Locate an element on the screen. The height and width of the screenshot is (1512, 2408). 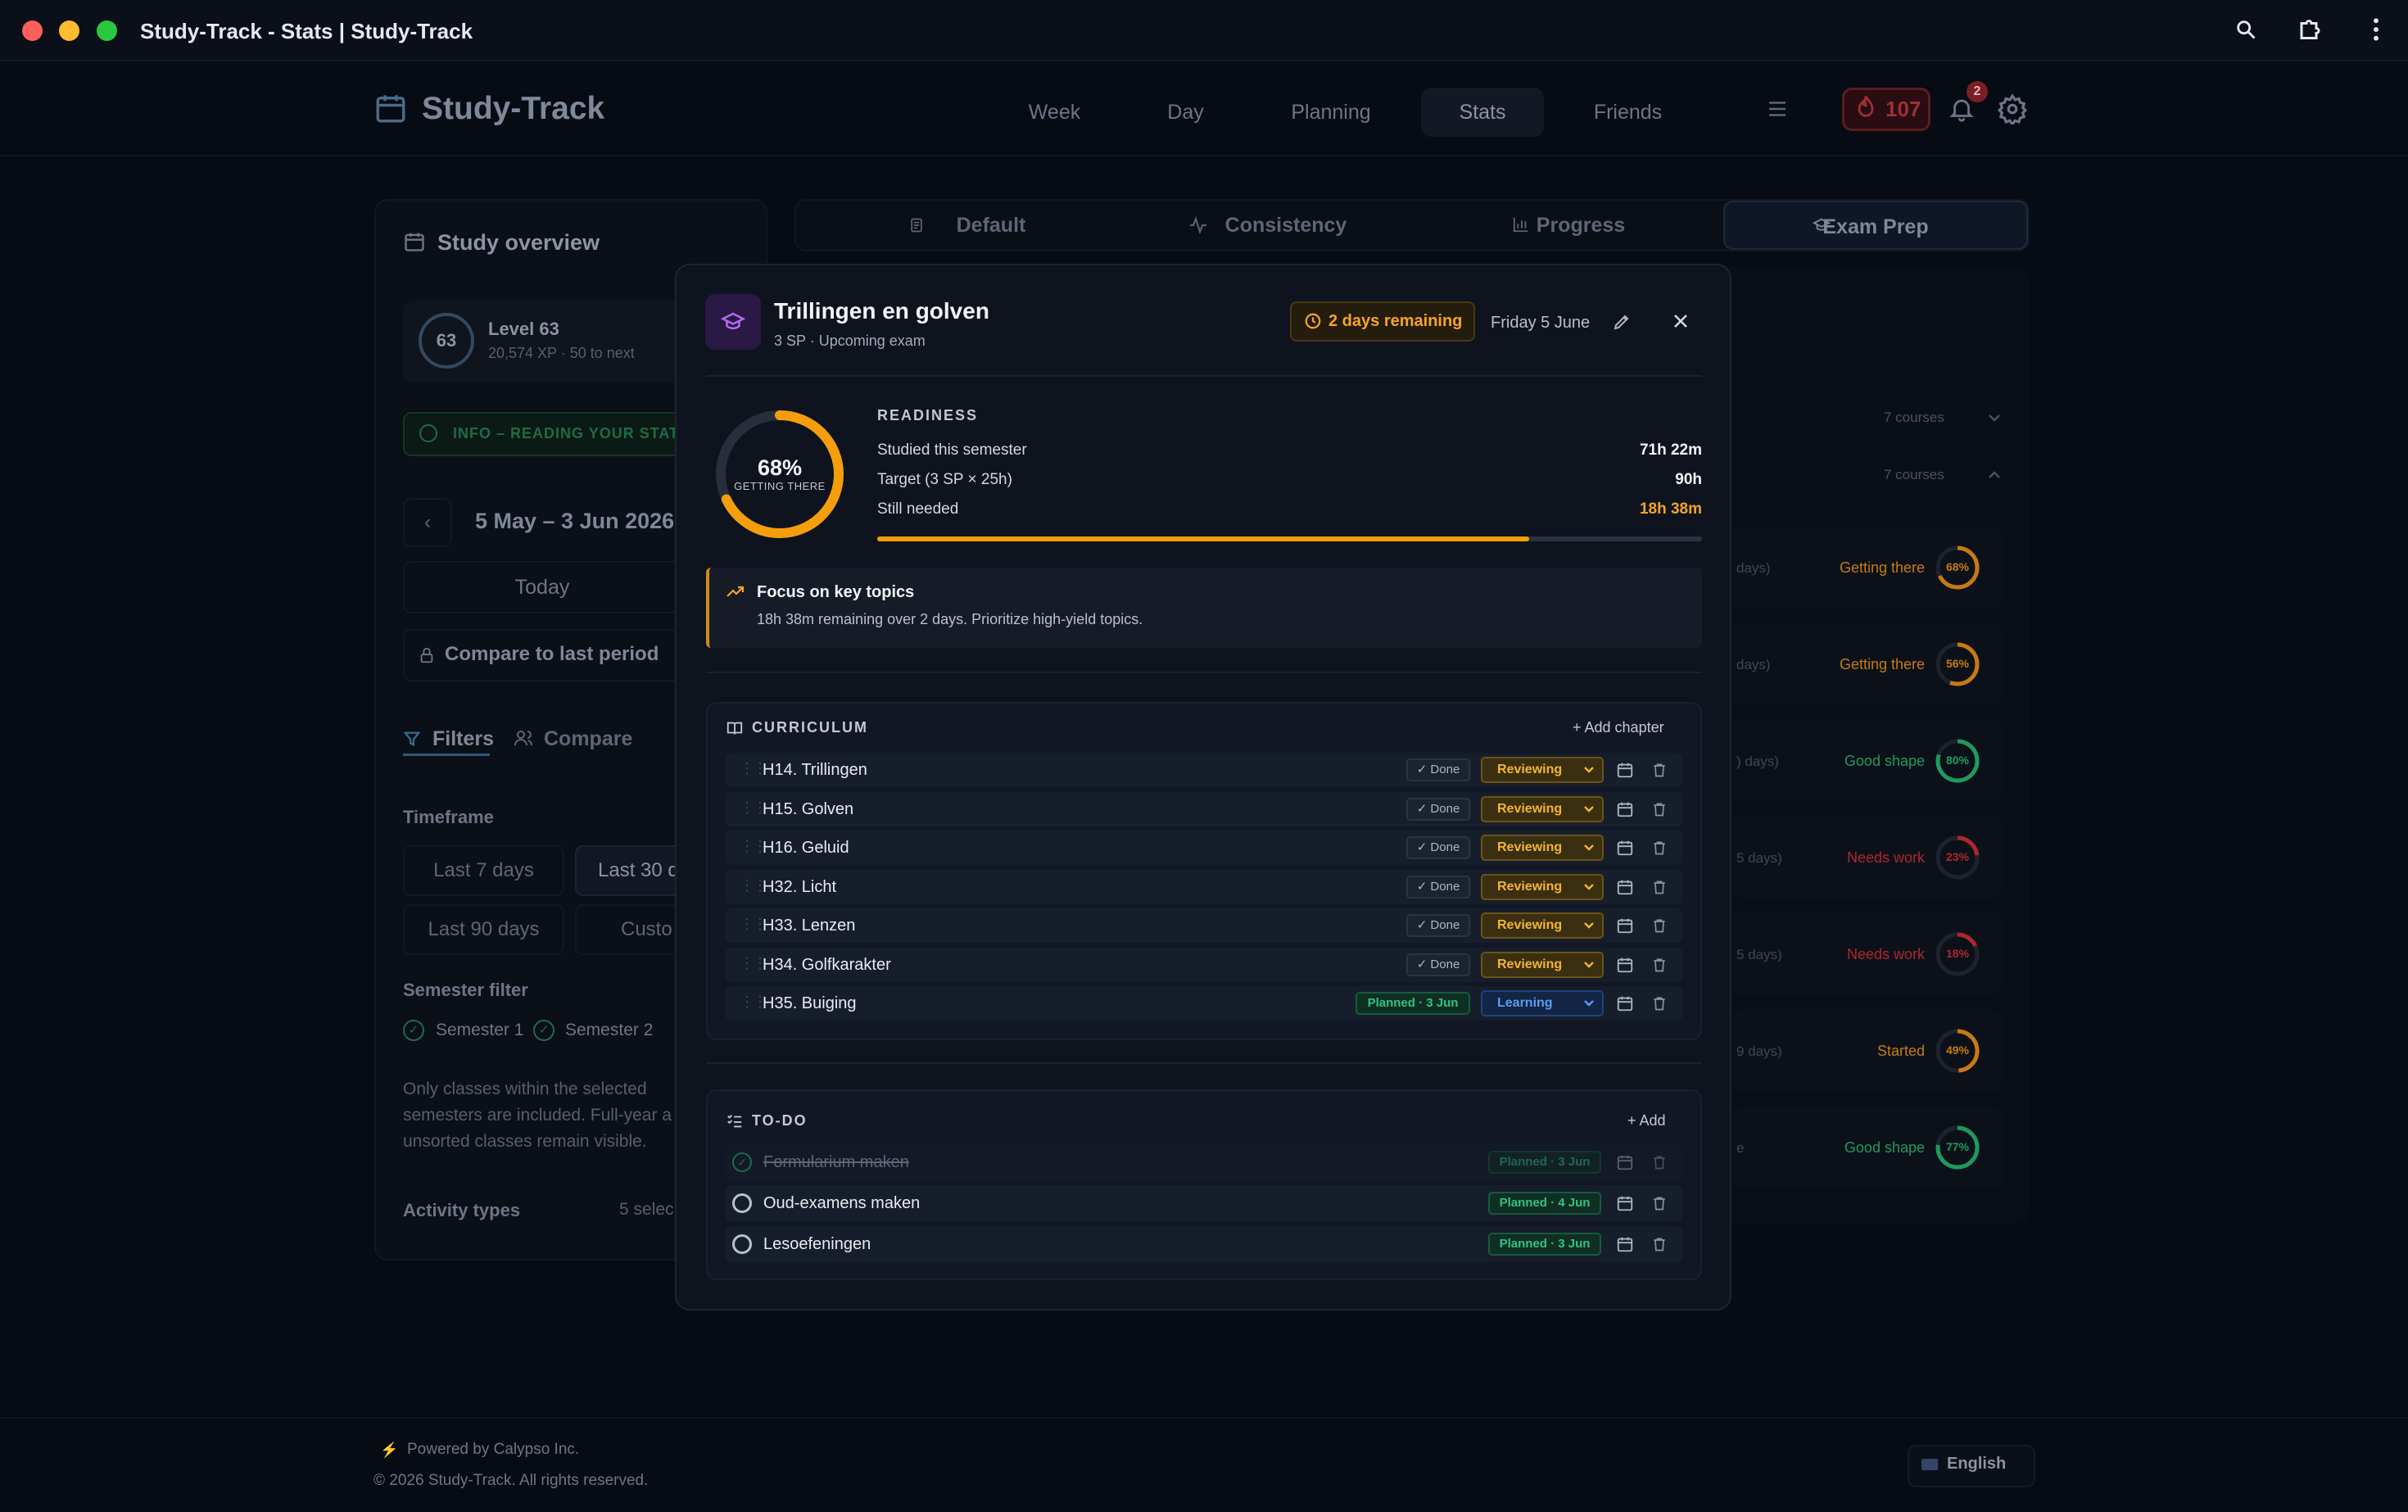
courses-count-a: 7 courses is located at coordinates (1914, 418).